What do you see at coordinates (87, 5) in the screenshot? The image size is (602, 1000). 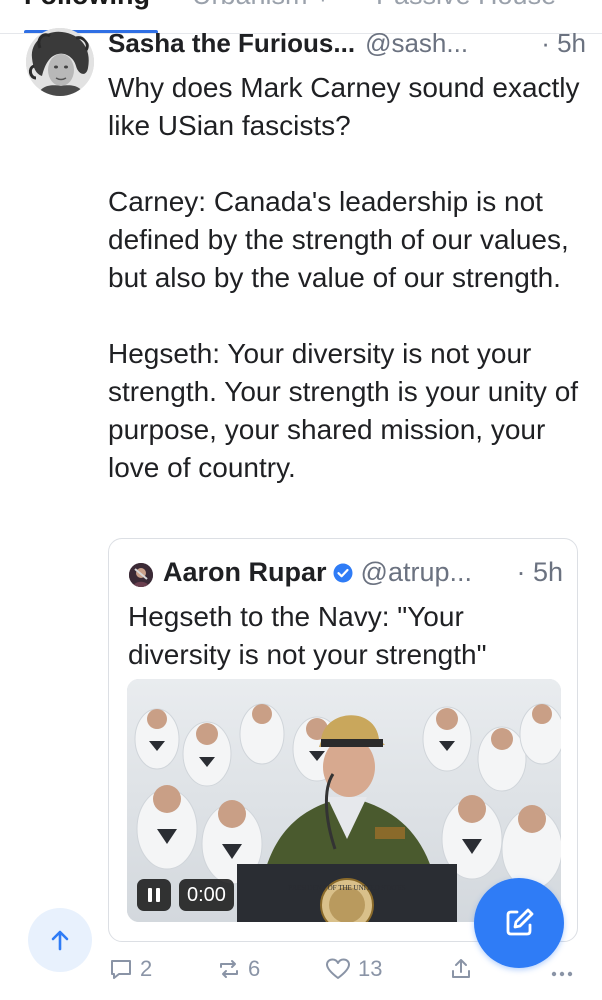 I see `tab-following: Following` at bounding box center [87, 5].